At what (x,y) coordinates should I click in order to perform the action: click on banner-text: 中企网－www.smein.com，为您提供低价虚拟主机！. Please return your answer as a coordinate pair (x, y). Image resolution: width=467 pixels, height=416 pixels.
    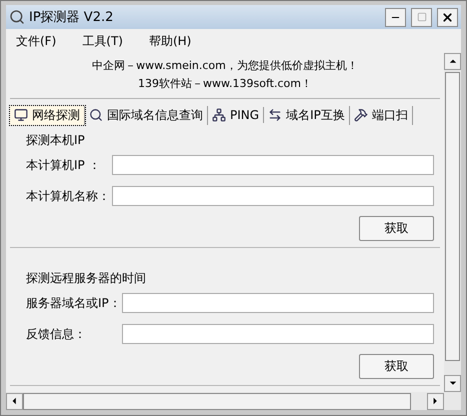
    Looking at the image, I should click on (225, 66).